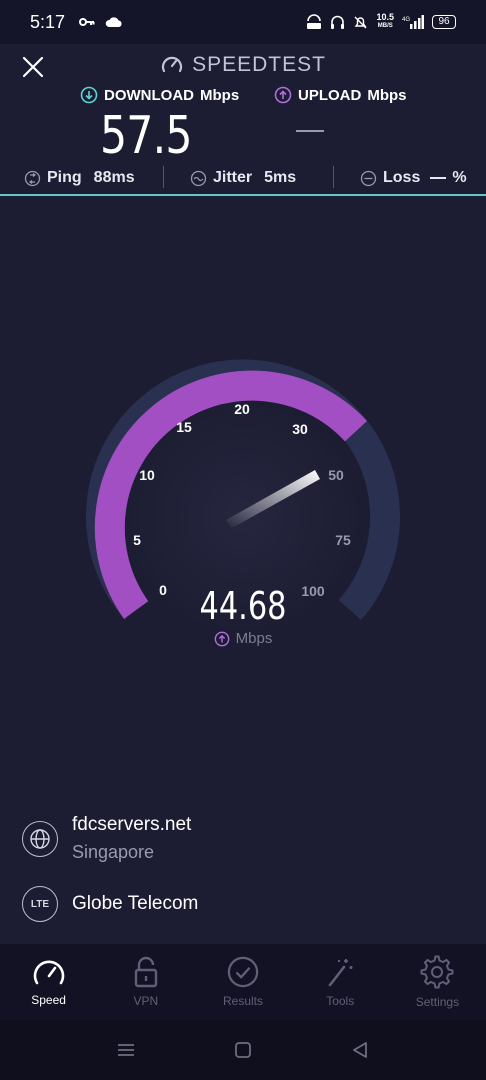  Describe the element at coordinates (40, 838) in the screenshot. I see `globe-icon` at that location.